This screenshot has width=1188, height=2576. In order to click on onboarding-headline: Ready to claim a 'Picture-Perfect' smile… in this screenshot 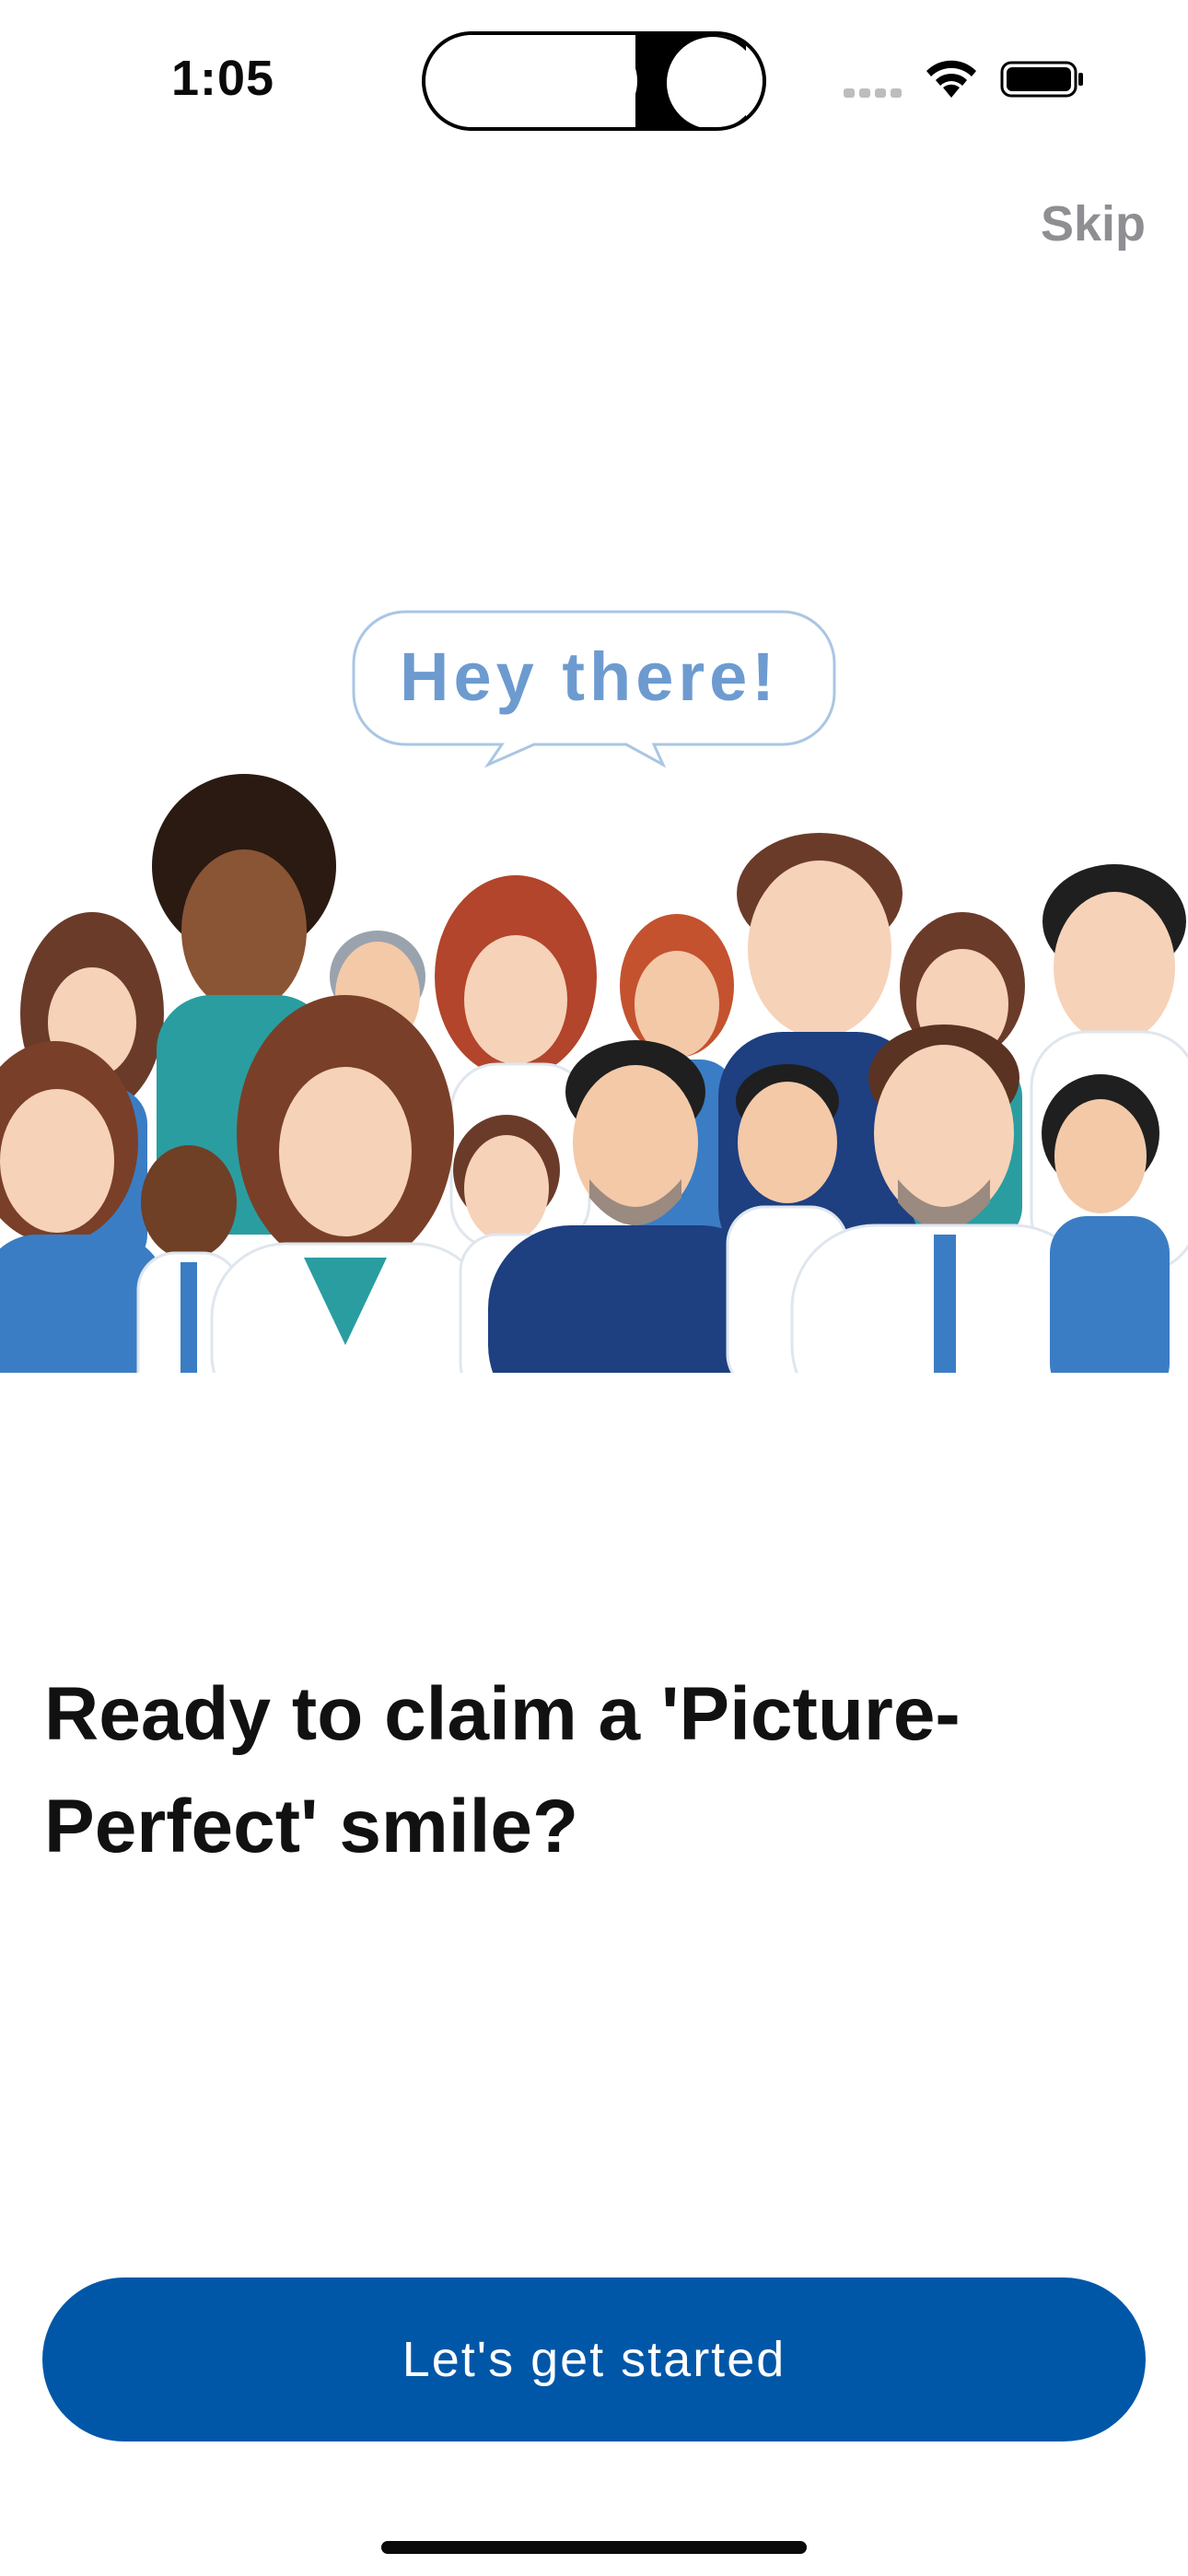, I will do `click(502, 1770)`.